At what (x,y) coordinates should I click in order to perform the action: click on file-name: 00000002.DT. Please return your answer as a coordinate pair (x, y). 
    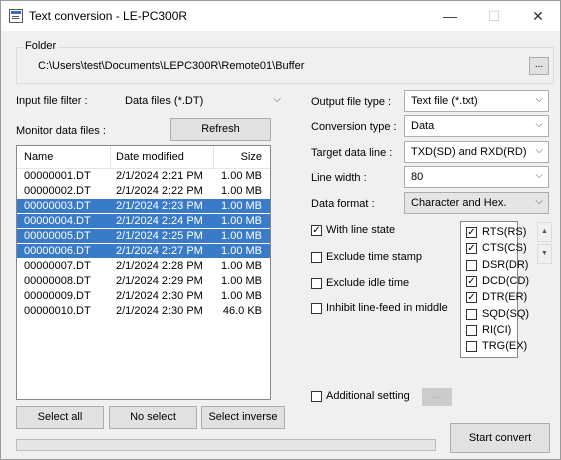
    Looking at the image, I should click on (57, 191).